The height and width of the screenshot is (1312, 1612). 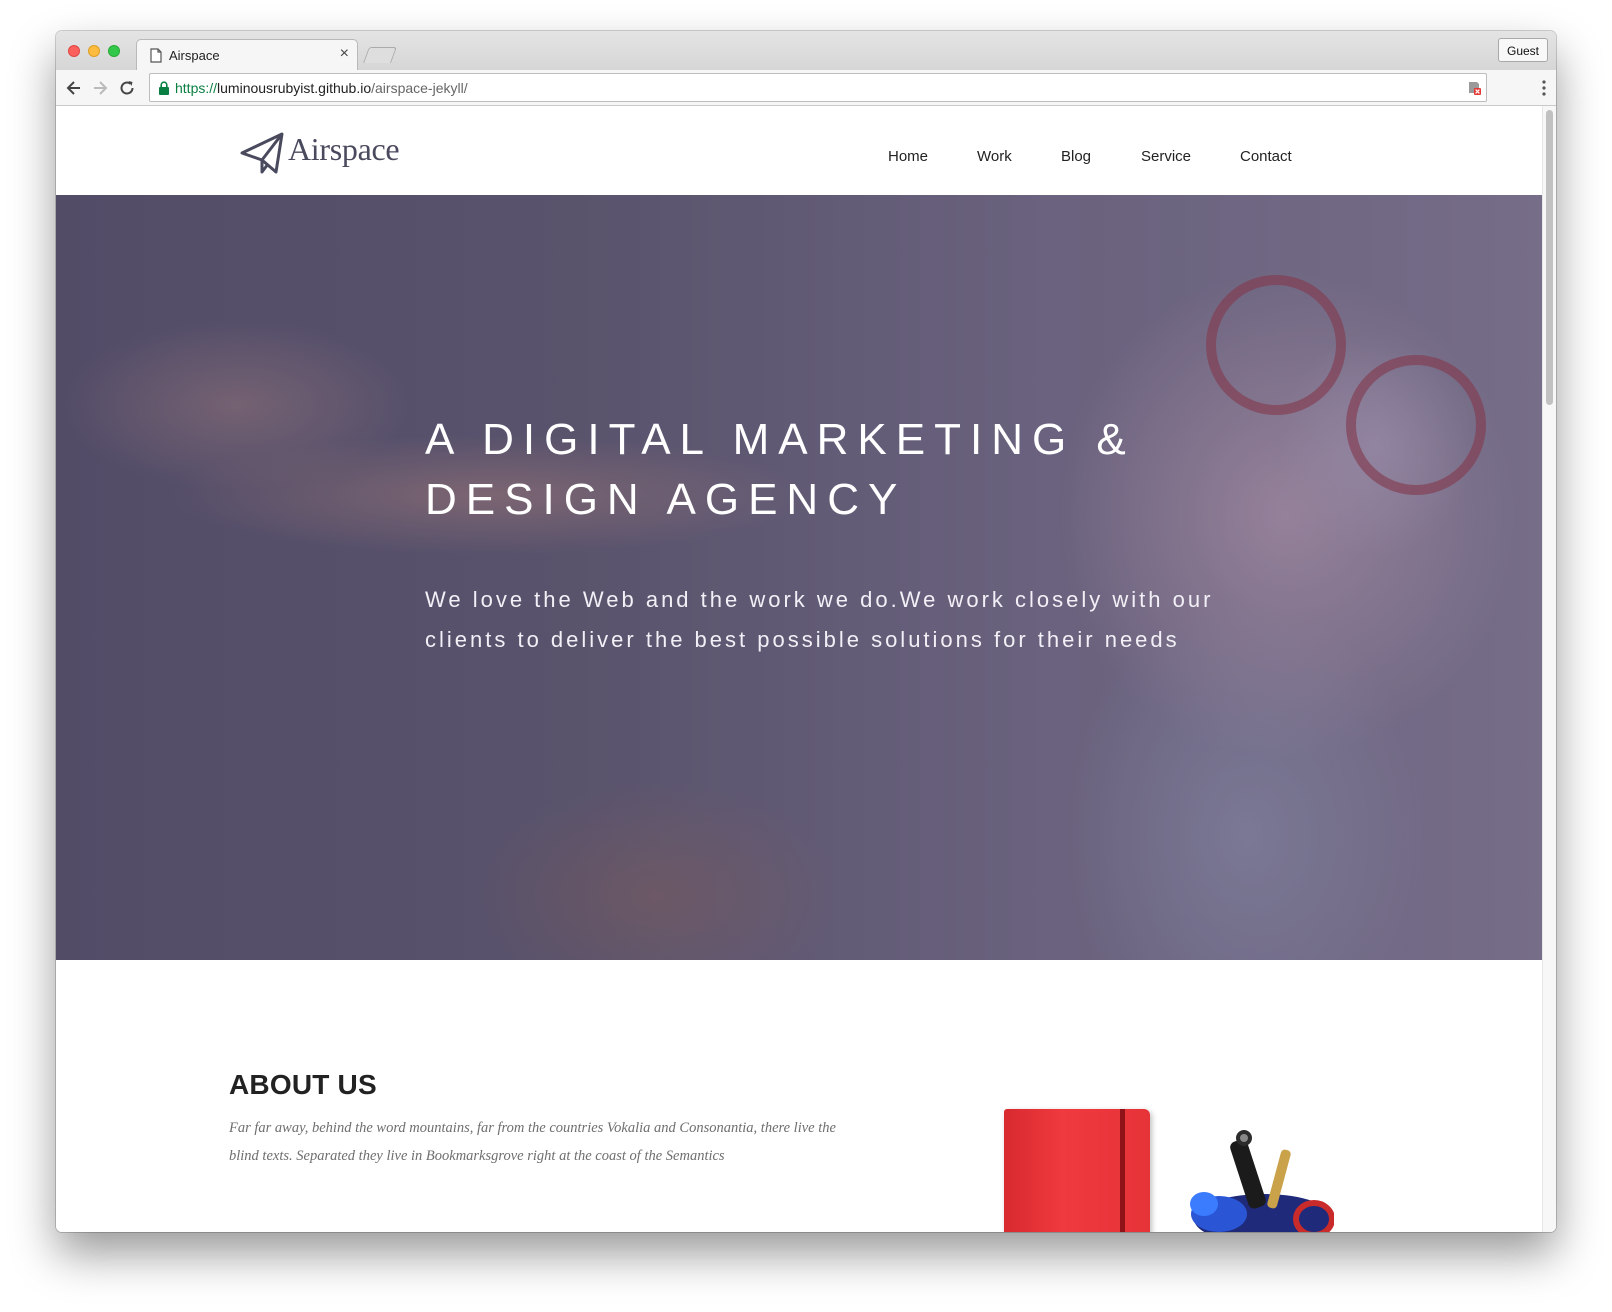 I want to click on url-path: /airspace-jekyll/, so click(x=419, y=88).